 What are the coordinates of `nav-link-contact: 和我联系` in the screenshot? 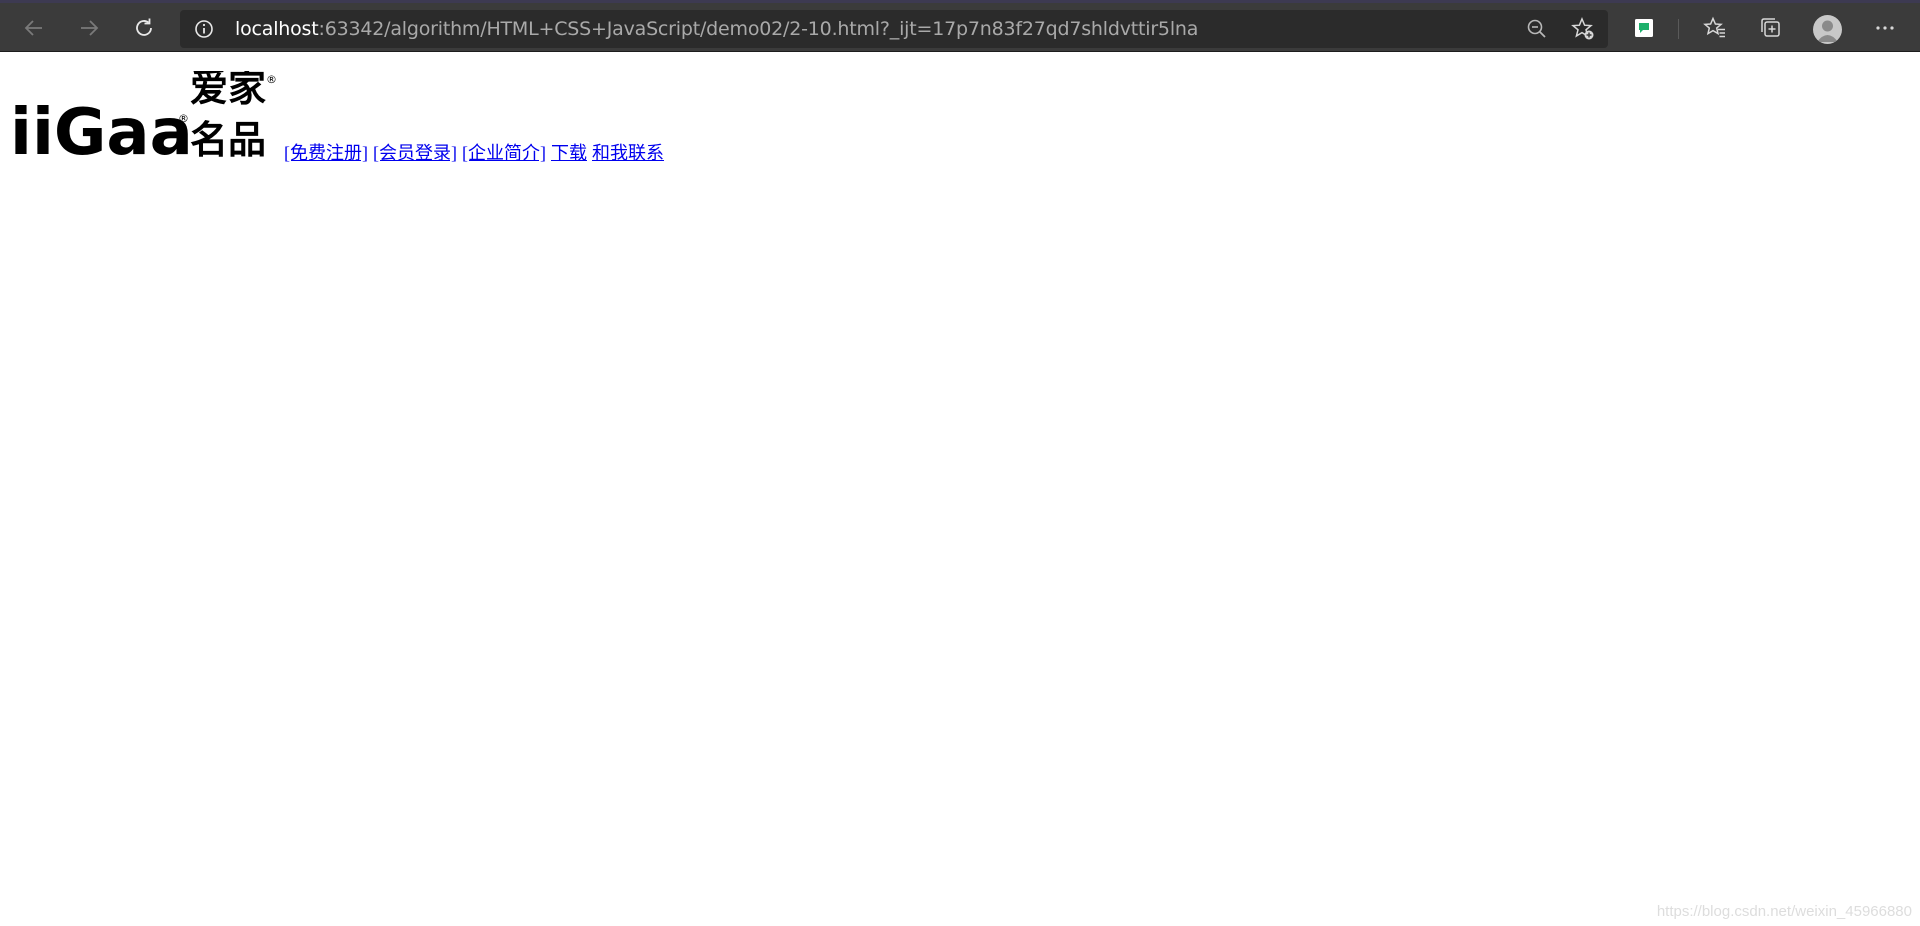 It's located at (628, 153).